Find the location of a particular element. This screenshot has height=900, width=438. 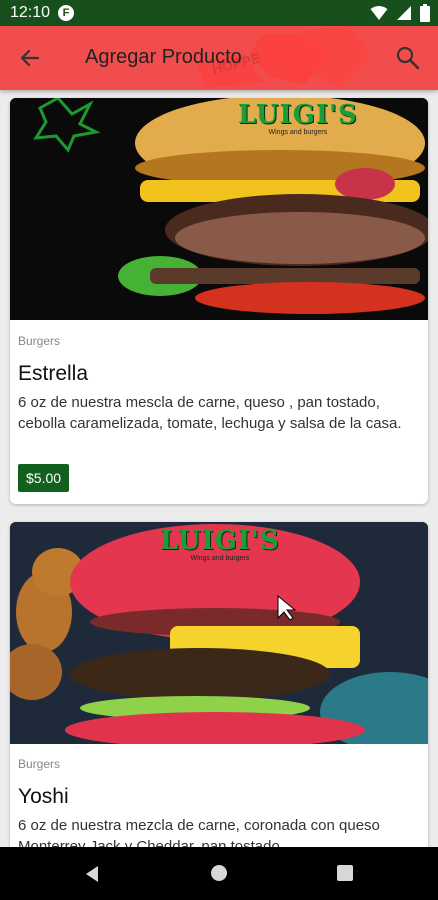

signal-icon is located at coordinates (404, 13).